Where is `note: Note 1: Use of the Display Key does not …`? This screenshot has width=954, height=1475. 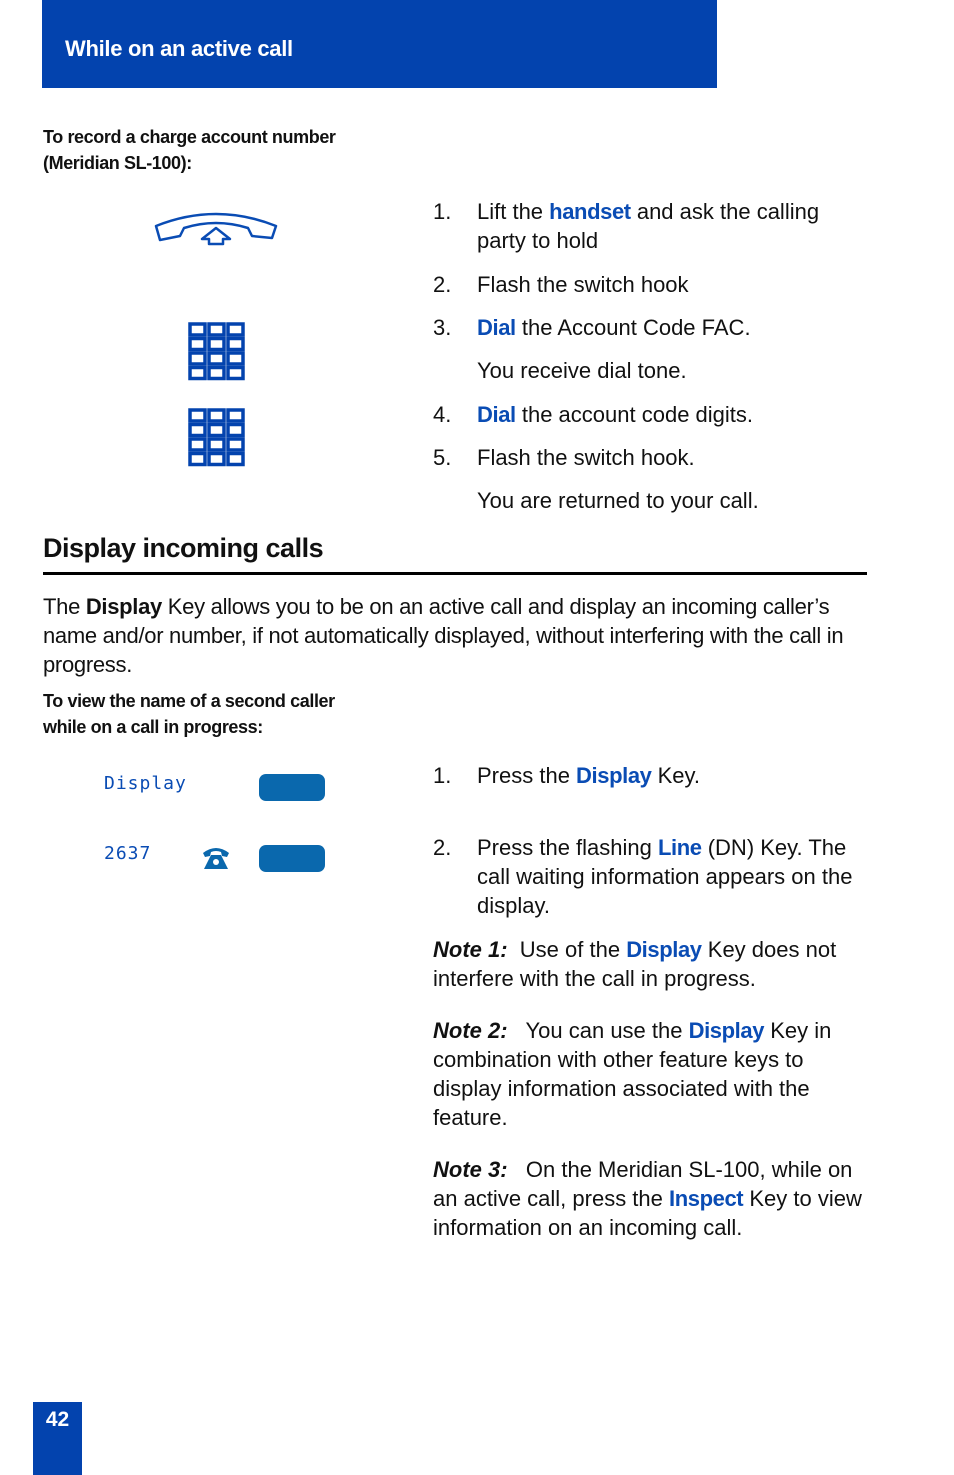
note: Note 1: Use of the Display Key does not … is located at coordinates (648, 964).